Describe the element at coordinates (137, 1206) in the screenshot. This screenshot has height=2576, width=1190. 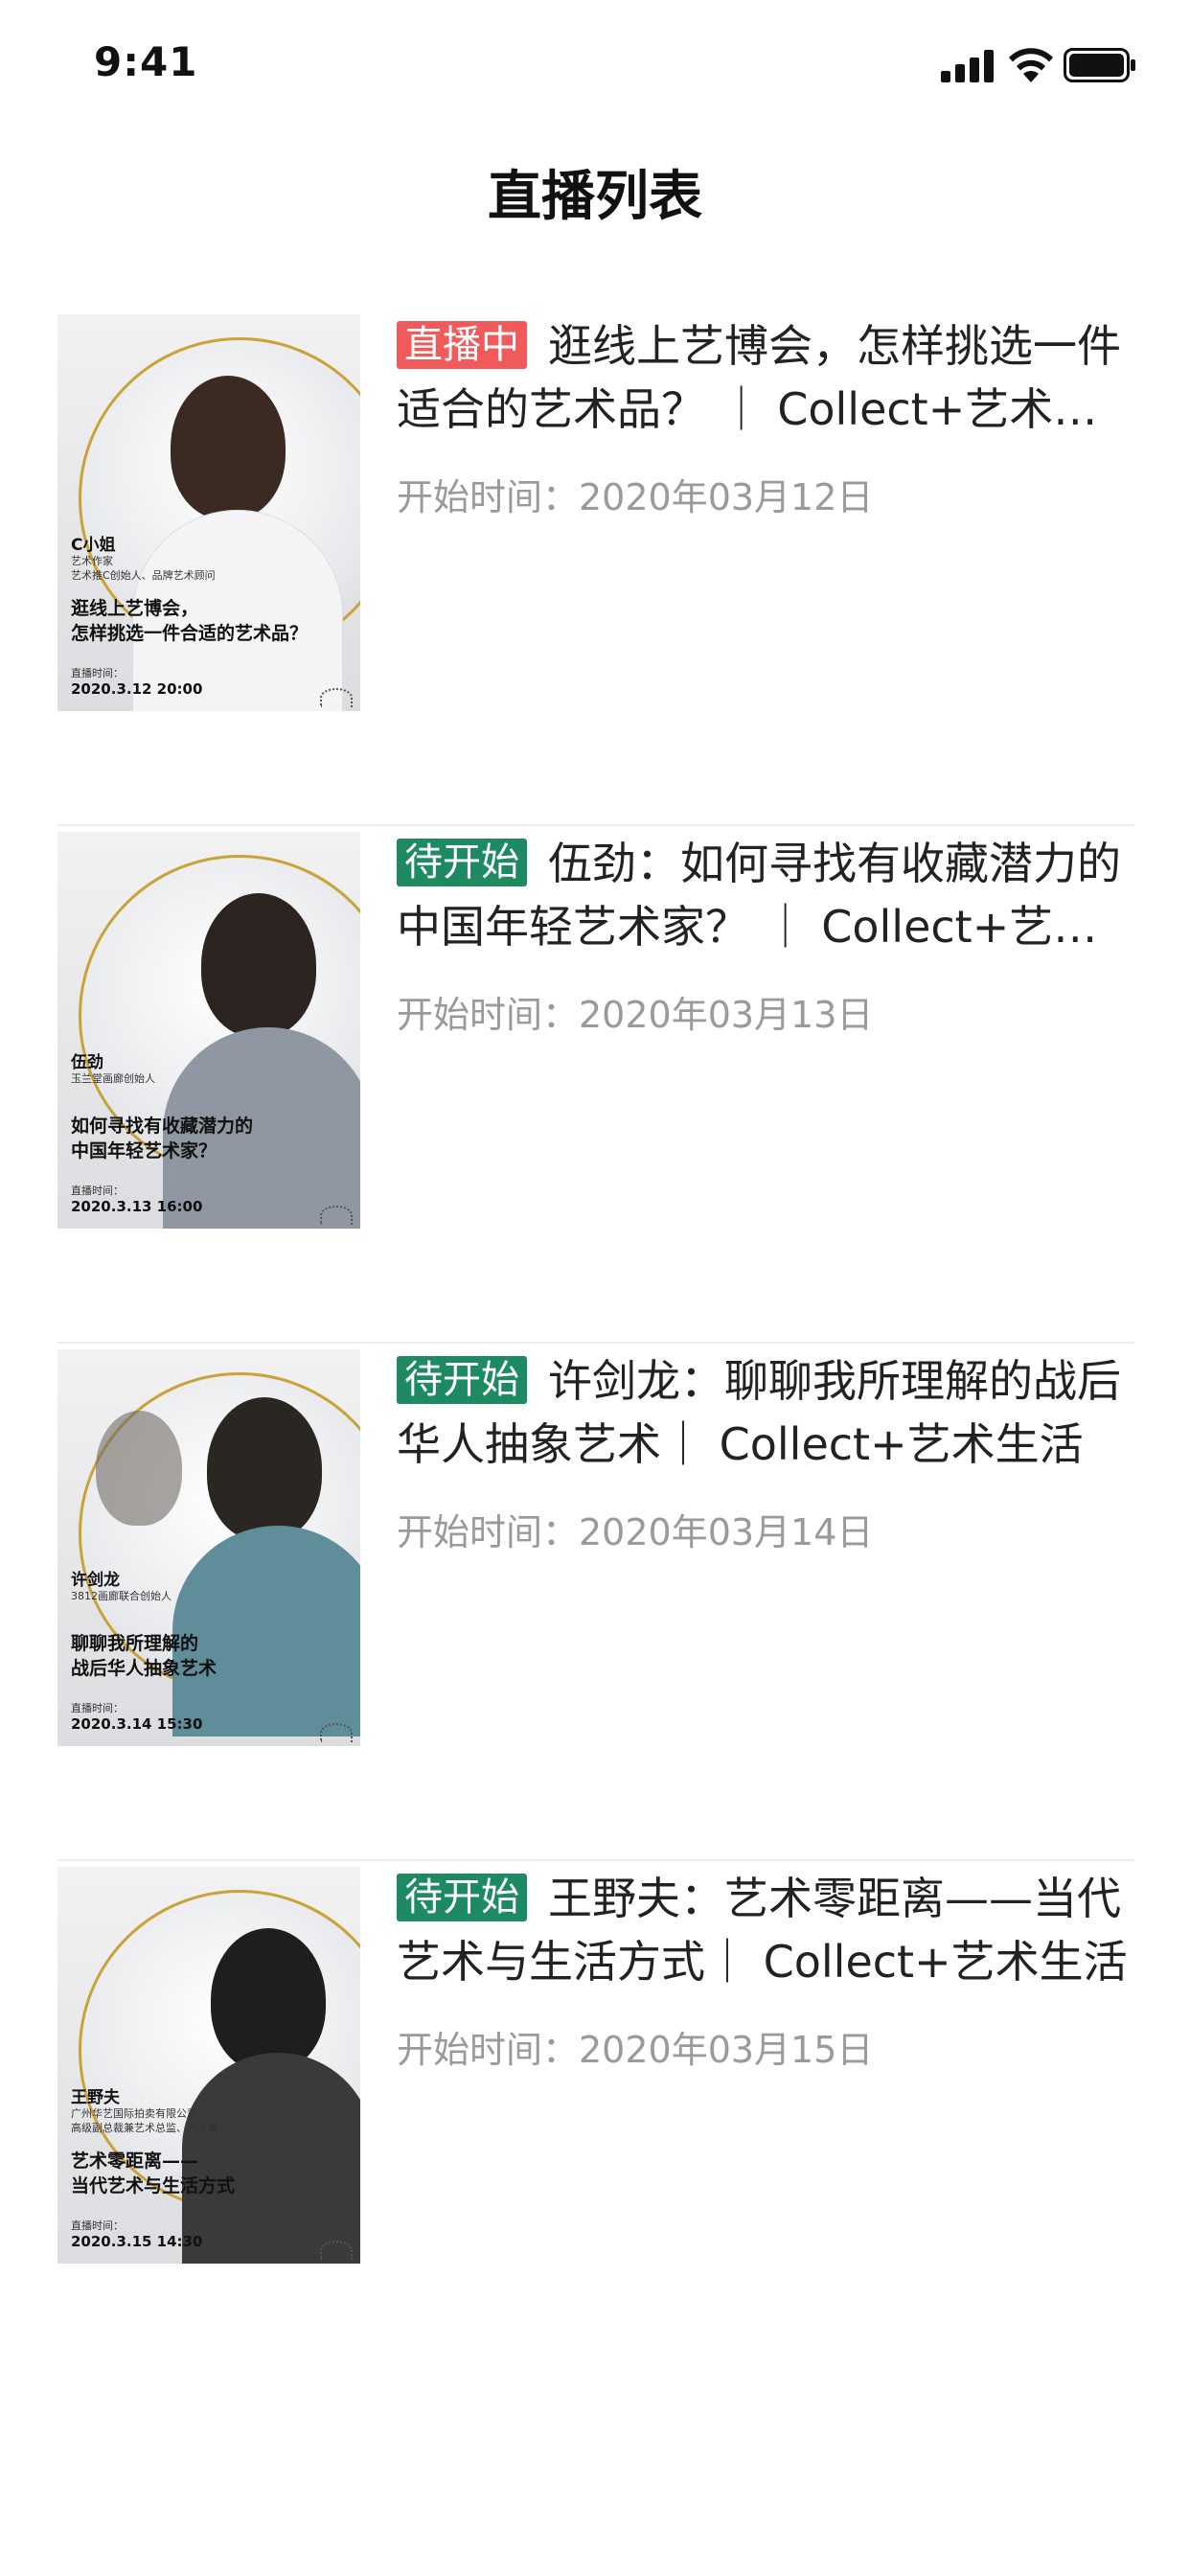
I see `poster-time: 2020.3.13 16:00` at that location.